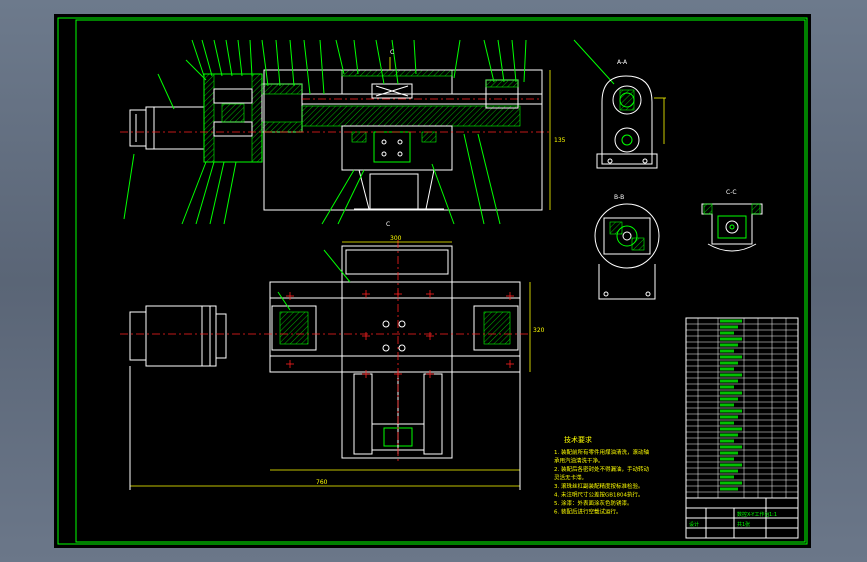 This screenshot has height=562, width=867. What do you see at coordinates (411, 116) in the screenshot?
I see `base-plate` at bounding box center [411, 116].